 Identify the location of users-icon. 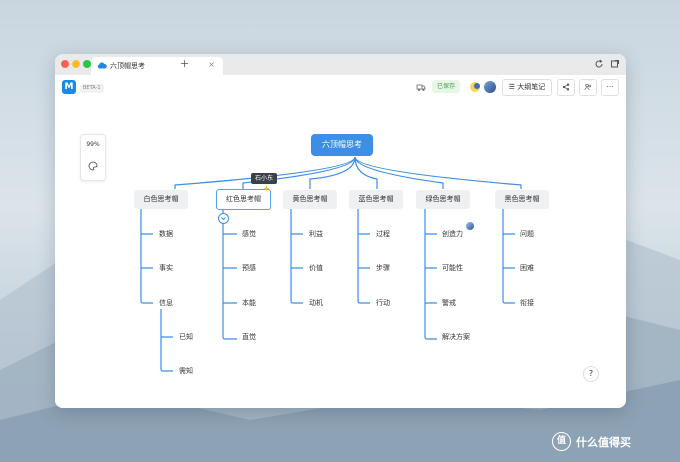
(588, 87).